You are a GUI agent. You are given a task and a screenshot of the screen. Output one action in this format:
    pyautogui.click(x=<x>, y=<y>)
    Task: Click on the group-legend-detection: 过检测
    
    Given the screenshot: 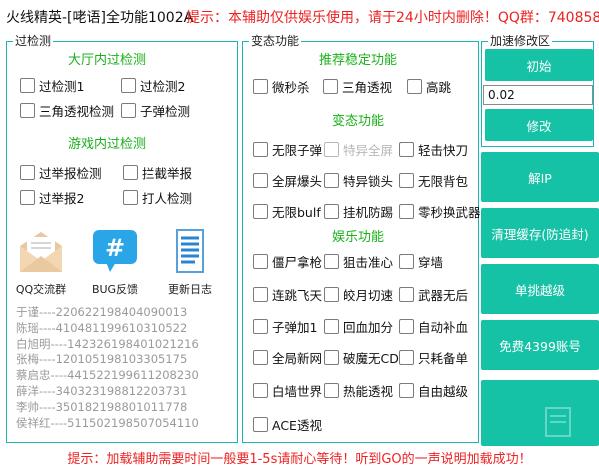 What is the action you would take?
    pyautogui.click(x=33, y=41)
    